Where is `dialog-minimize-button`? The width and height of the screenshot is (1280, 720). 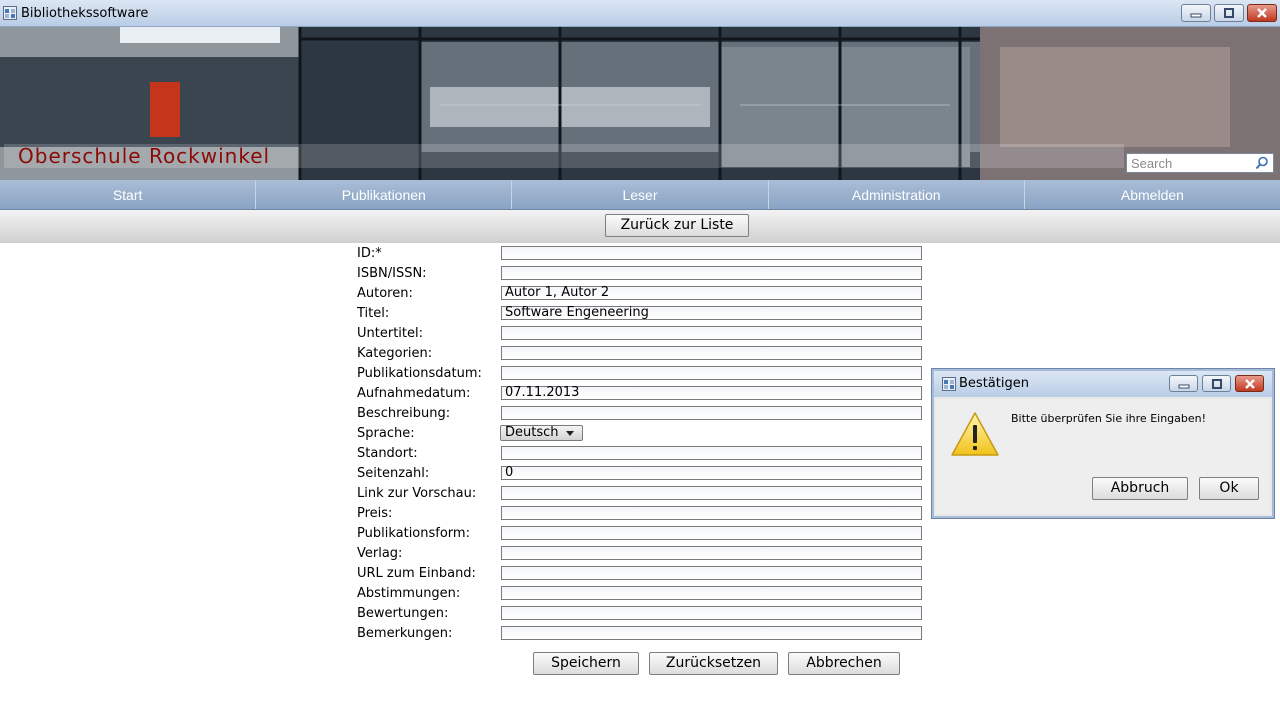
dialog-minimize-button is located at coordinates (1183, 383).